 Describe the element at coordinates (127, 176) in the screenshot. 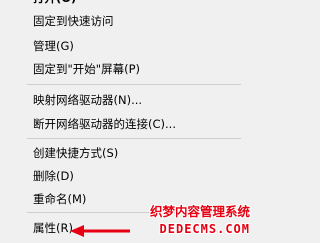

I see `menu-item-delete: 删除(D)` at that location.